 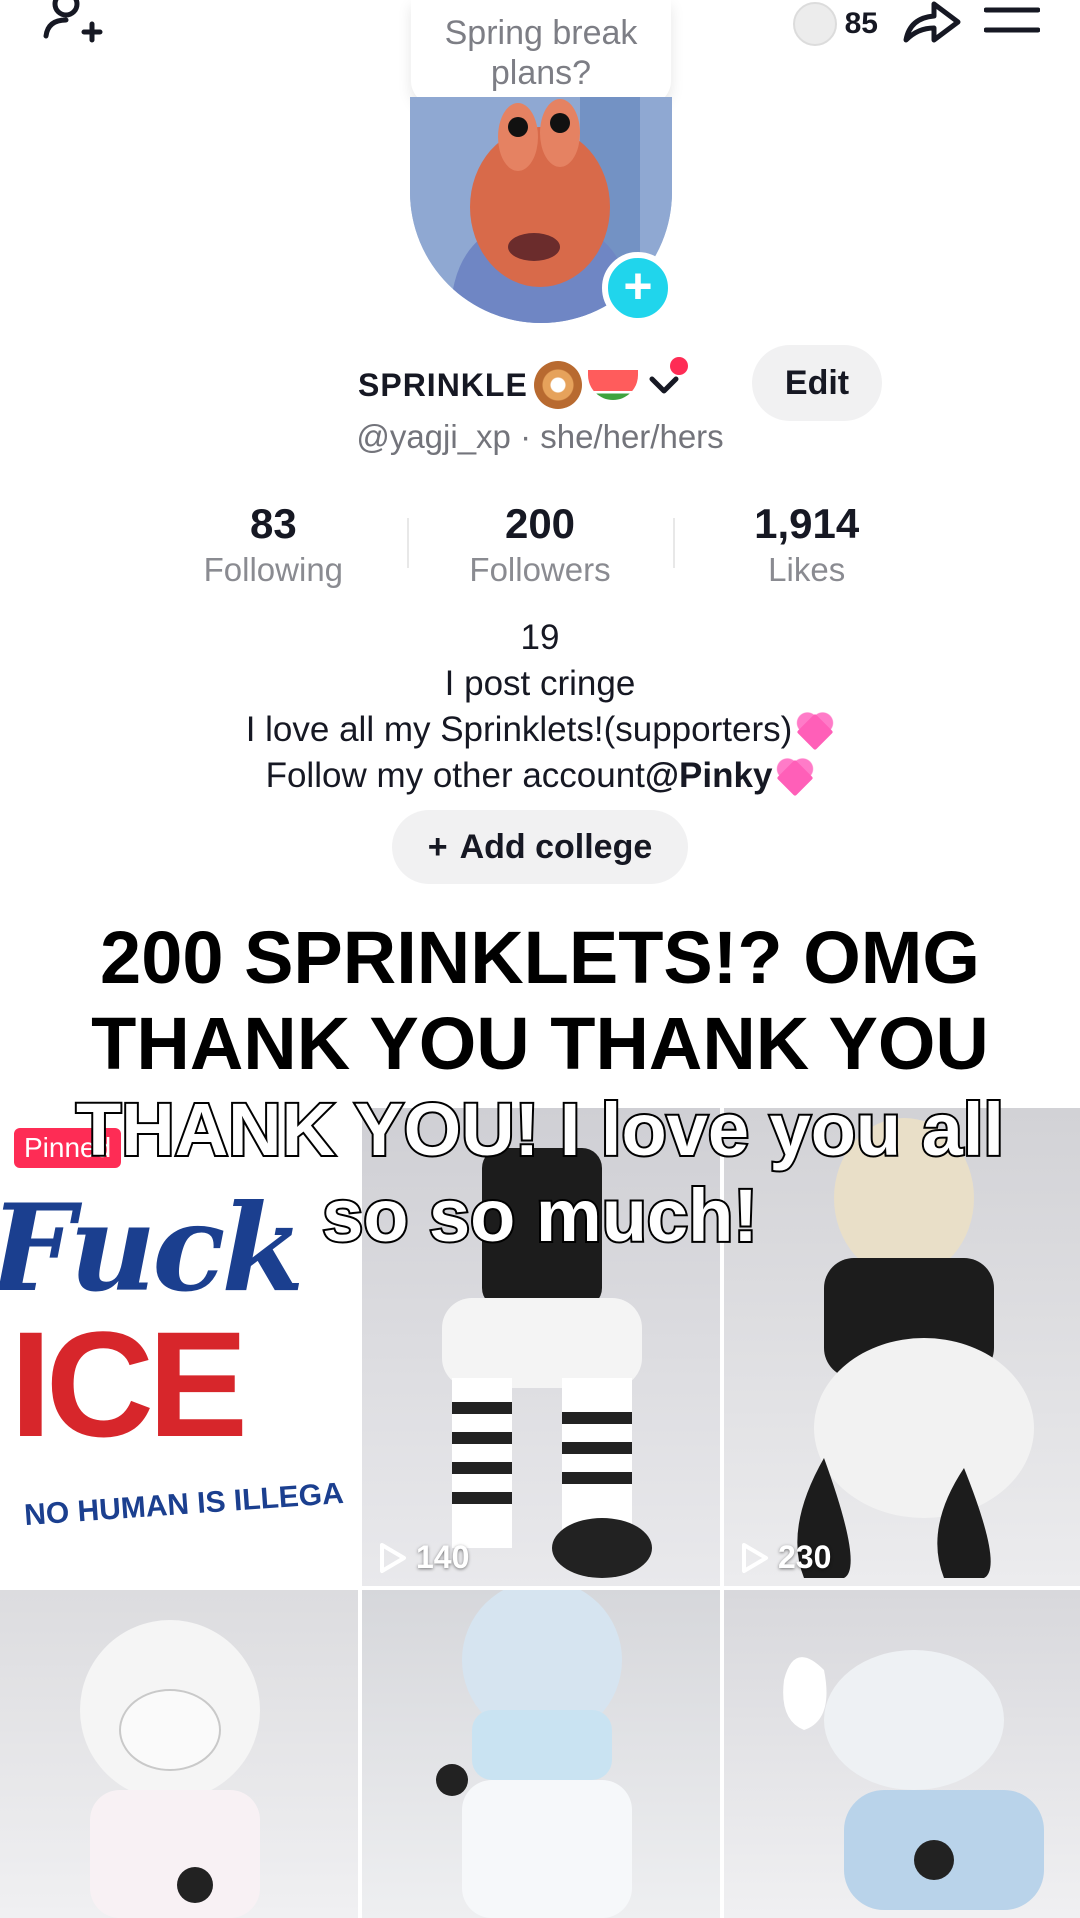 I want to click on view-count-text: 230, so click(x=805, y=1557).